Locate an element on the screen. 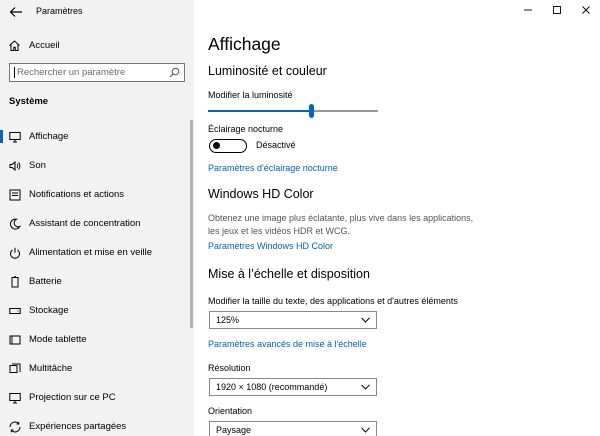 This screenshot has height=436, width=600. battery-icon is located at coordinates (15, 281).